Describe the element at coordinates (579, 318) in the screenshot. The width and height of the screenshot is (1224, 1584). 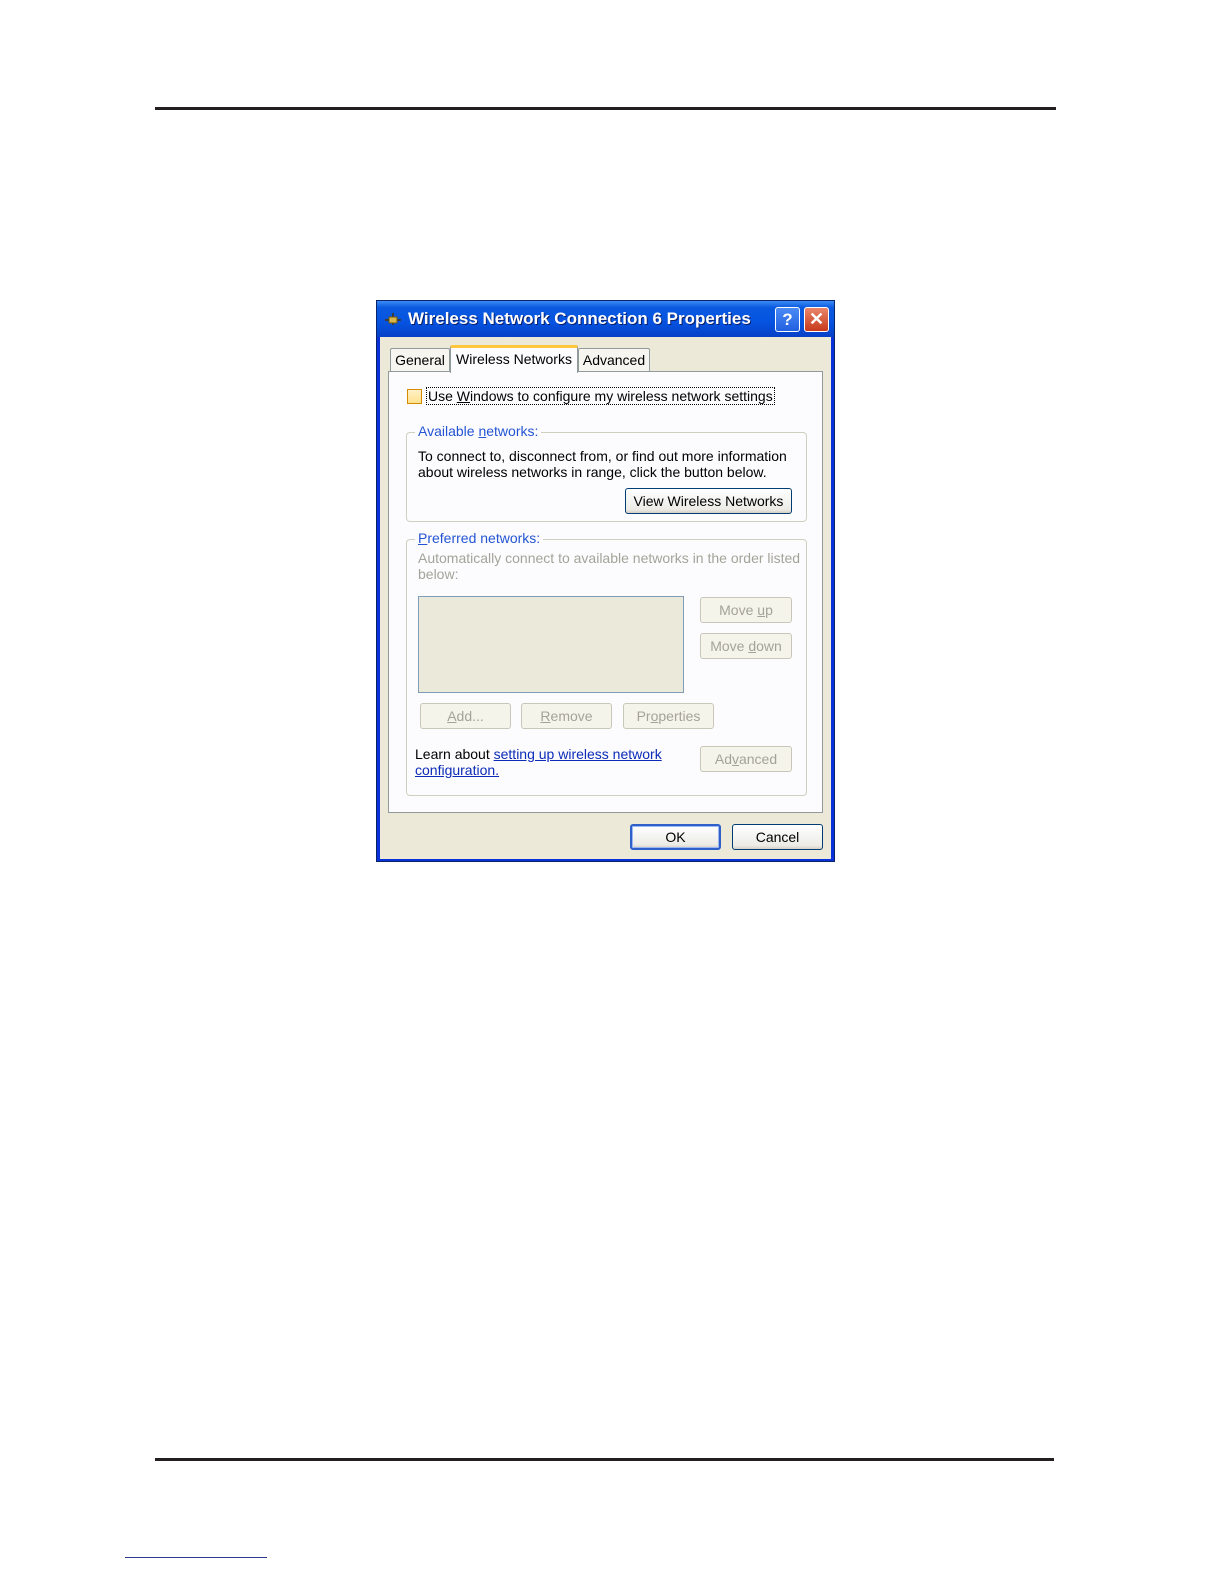
I see `dialog-title: Wireless Network Connection 6 Properties` at that location.